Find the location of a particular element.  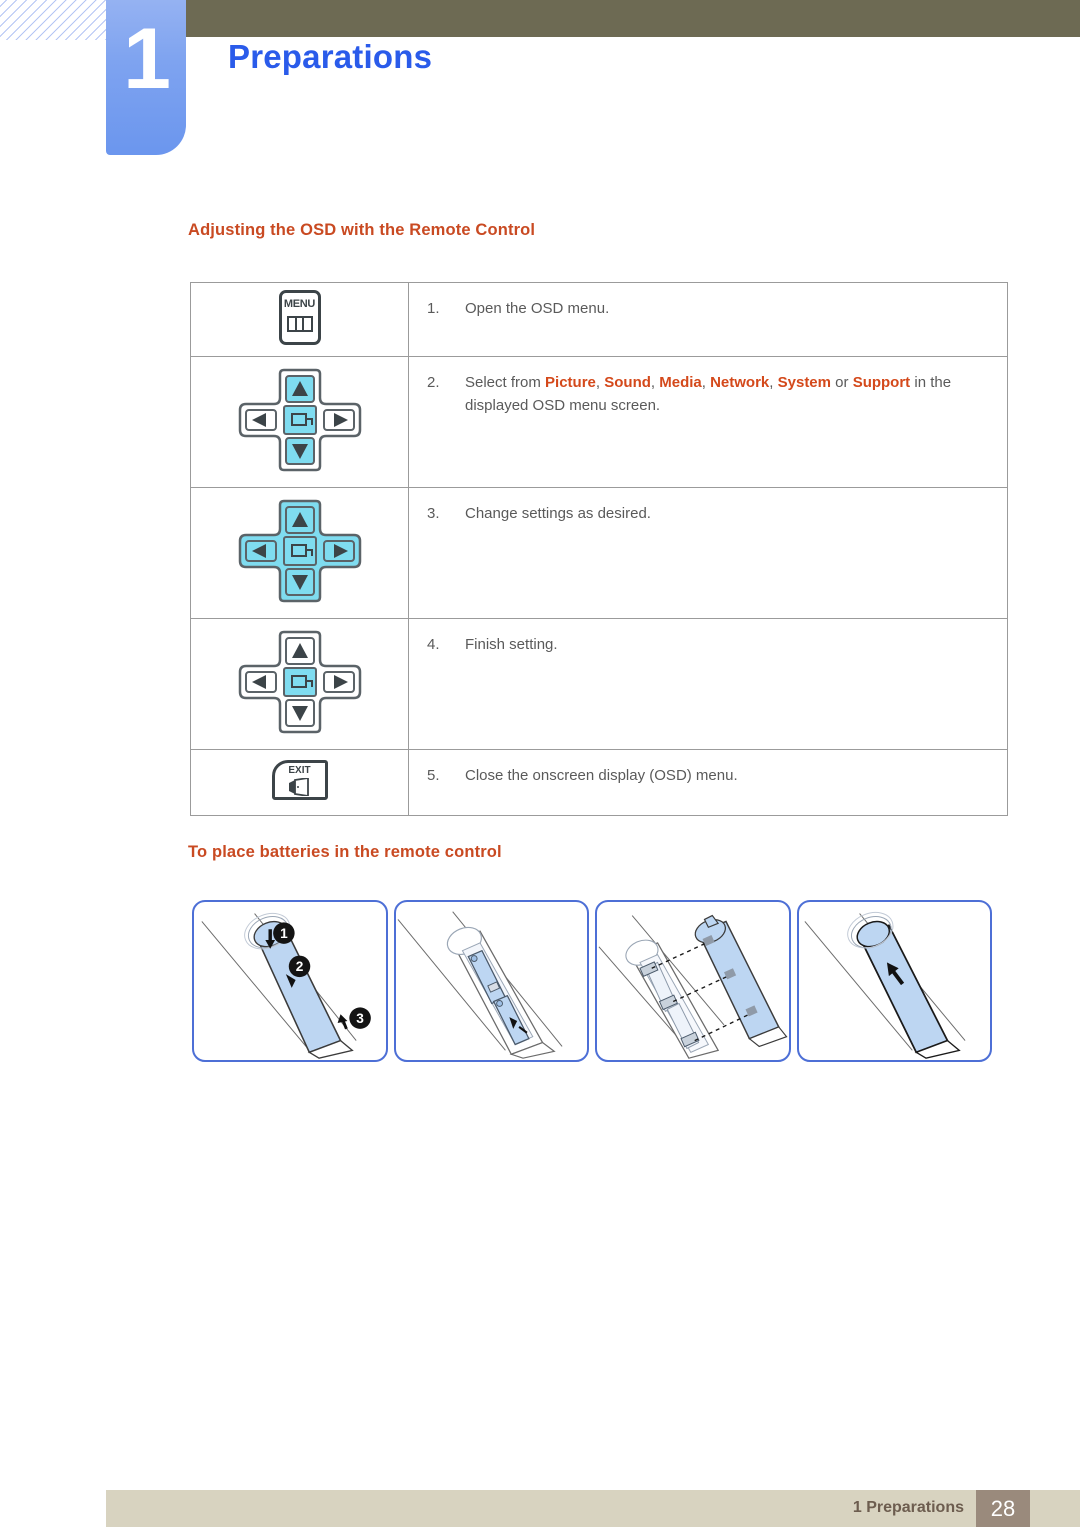

svg-text: 3 is located at coordinates (360, 1018).